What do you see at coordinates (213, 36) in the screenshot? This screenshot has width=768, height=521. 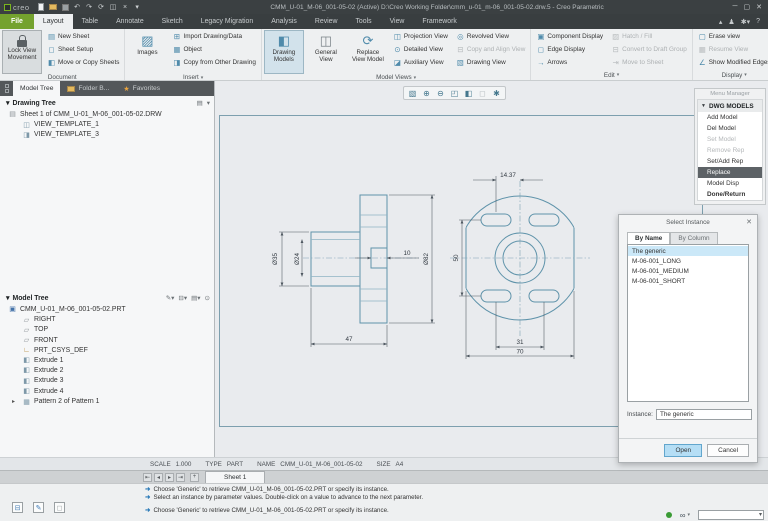 I see `import-drawing-data-button: ⊞ Import Drawing/Data` at bounding box center [213, 36].